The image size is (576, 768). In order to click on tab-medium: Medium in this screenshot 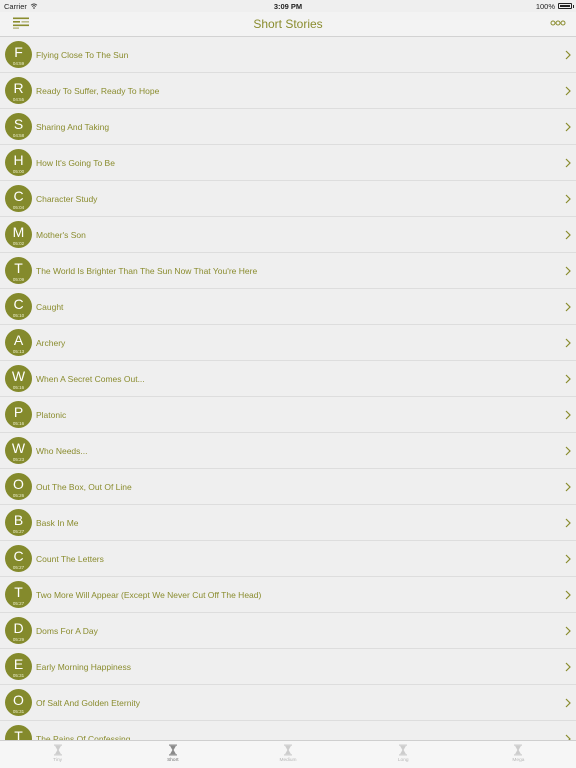, I will do `click(287, 754)`.